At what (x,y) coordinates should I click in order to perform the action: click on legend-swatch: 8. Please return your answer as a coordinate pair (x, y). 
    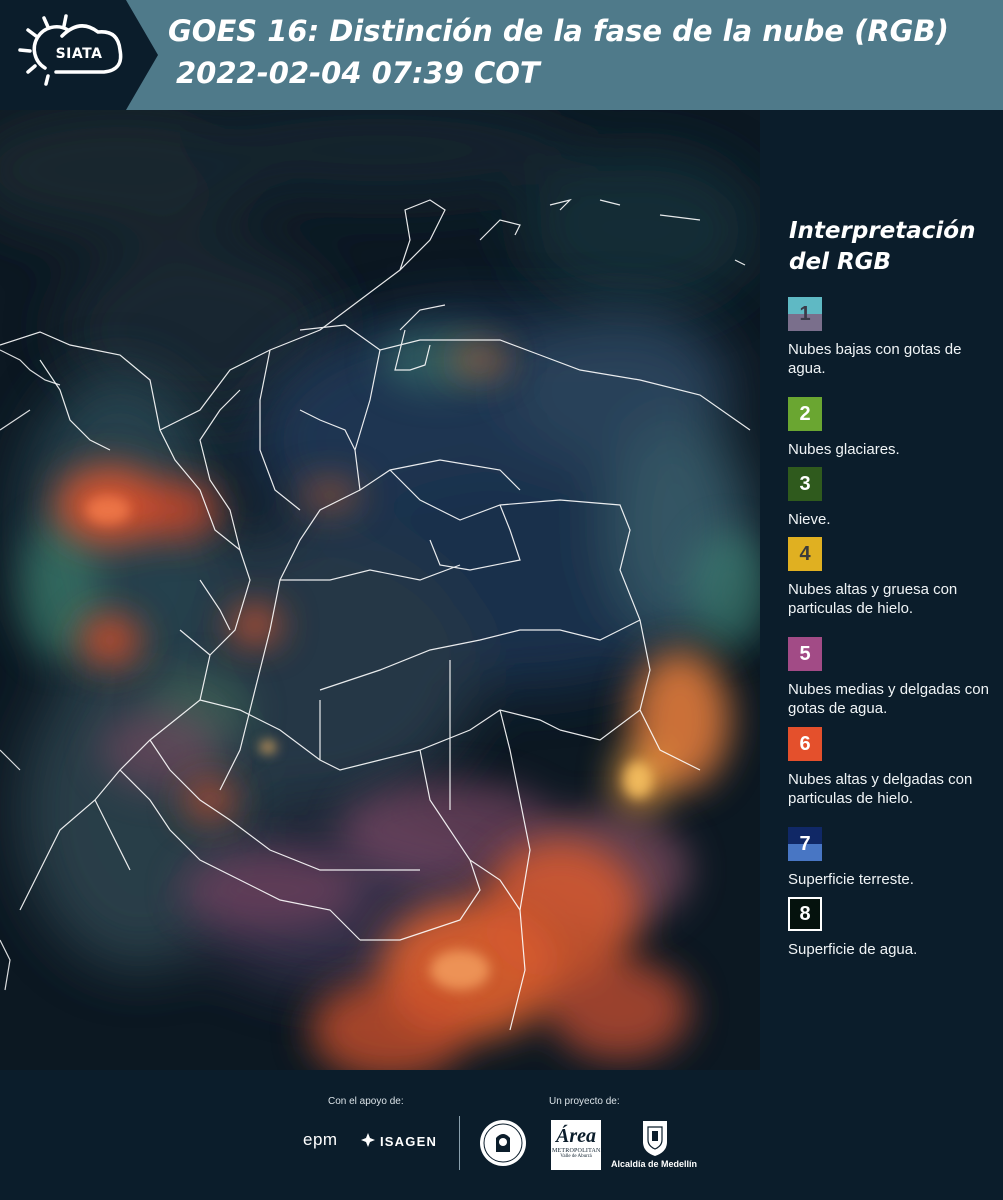
    Looking at the image, I should click on (805, 914).